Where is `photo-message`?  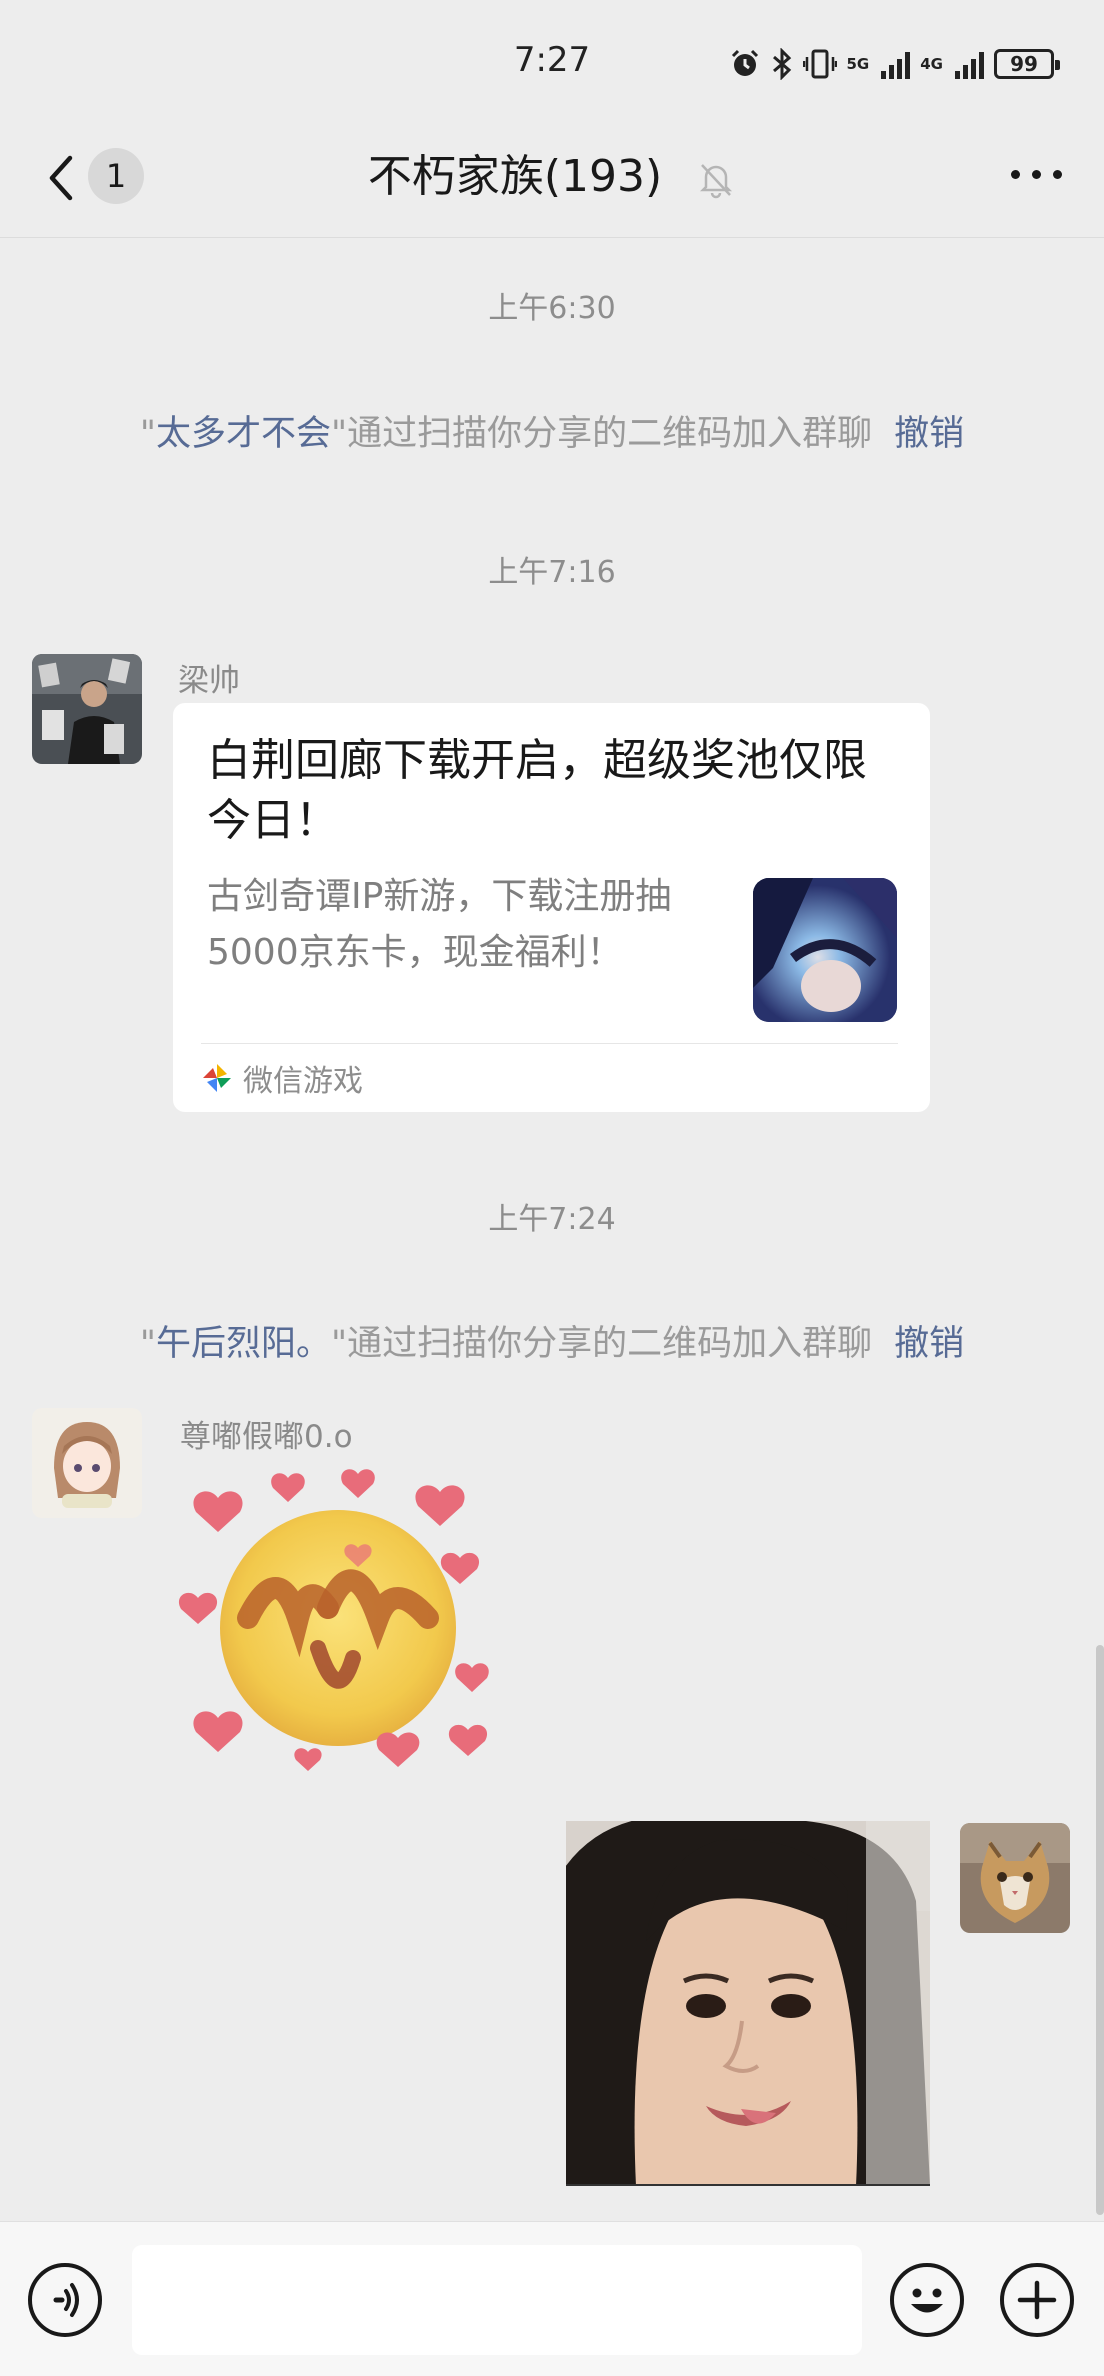 photo-message is located at coordinates (748, 2003).